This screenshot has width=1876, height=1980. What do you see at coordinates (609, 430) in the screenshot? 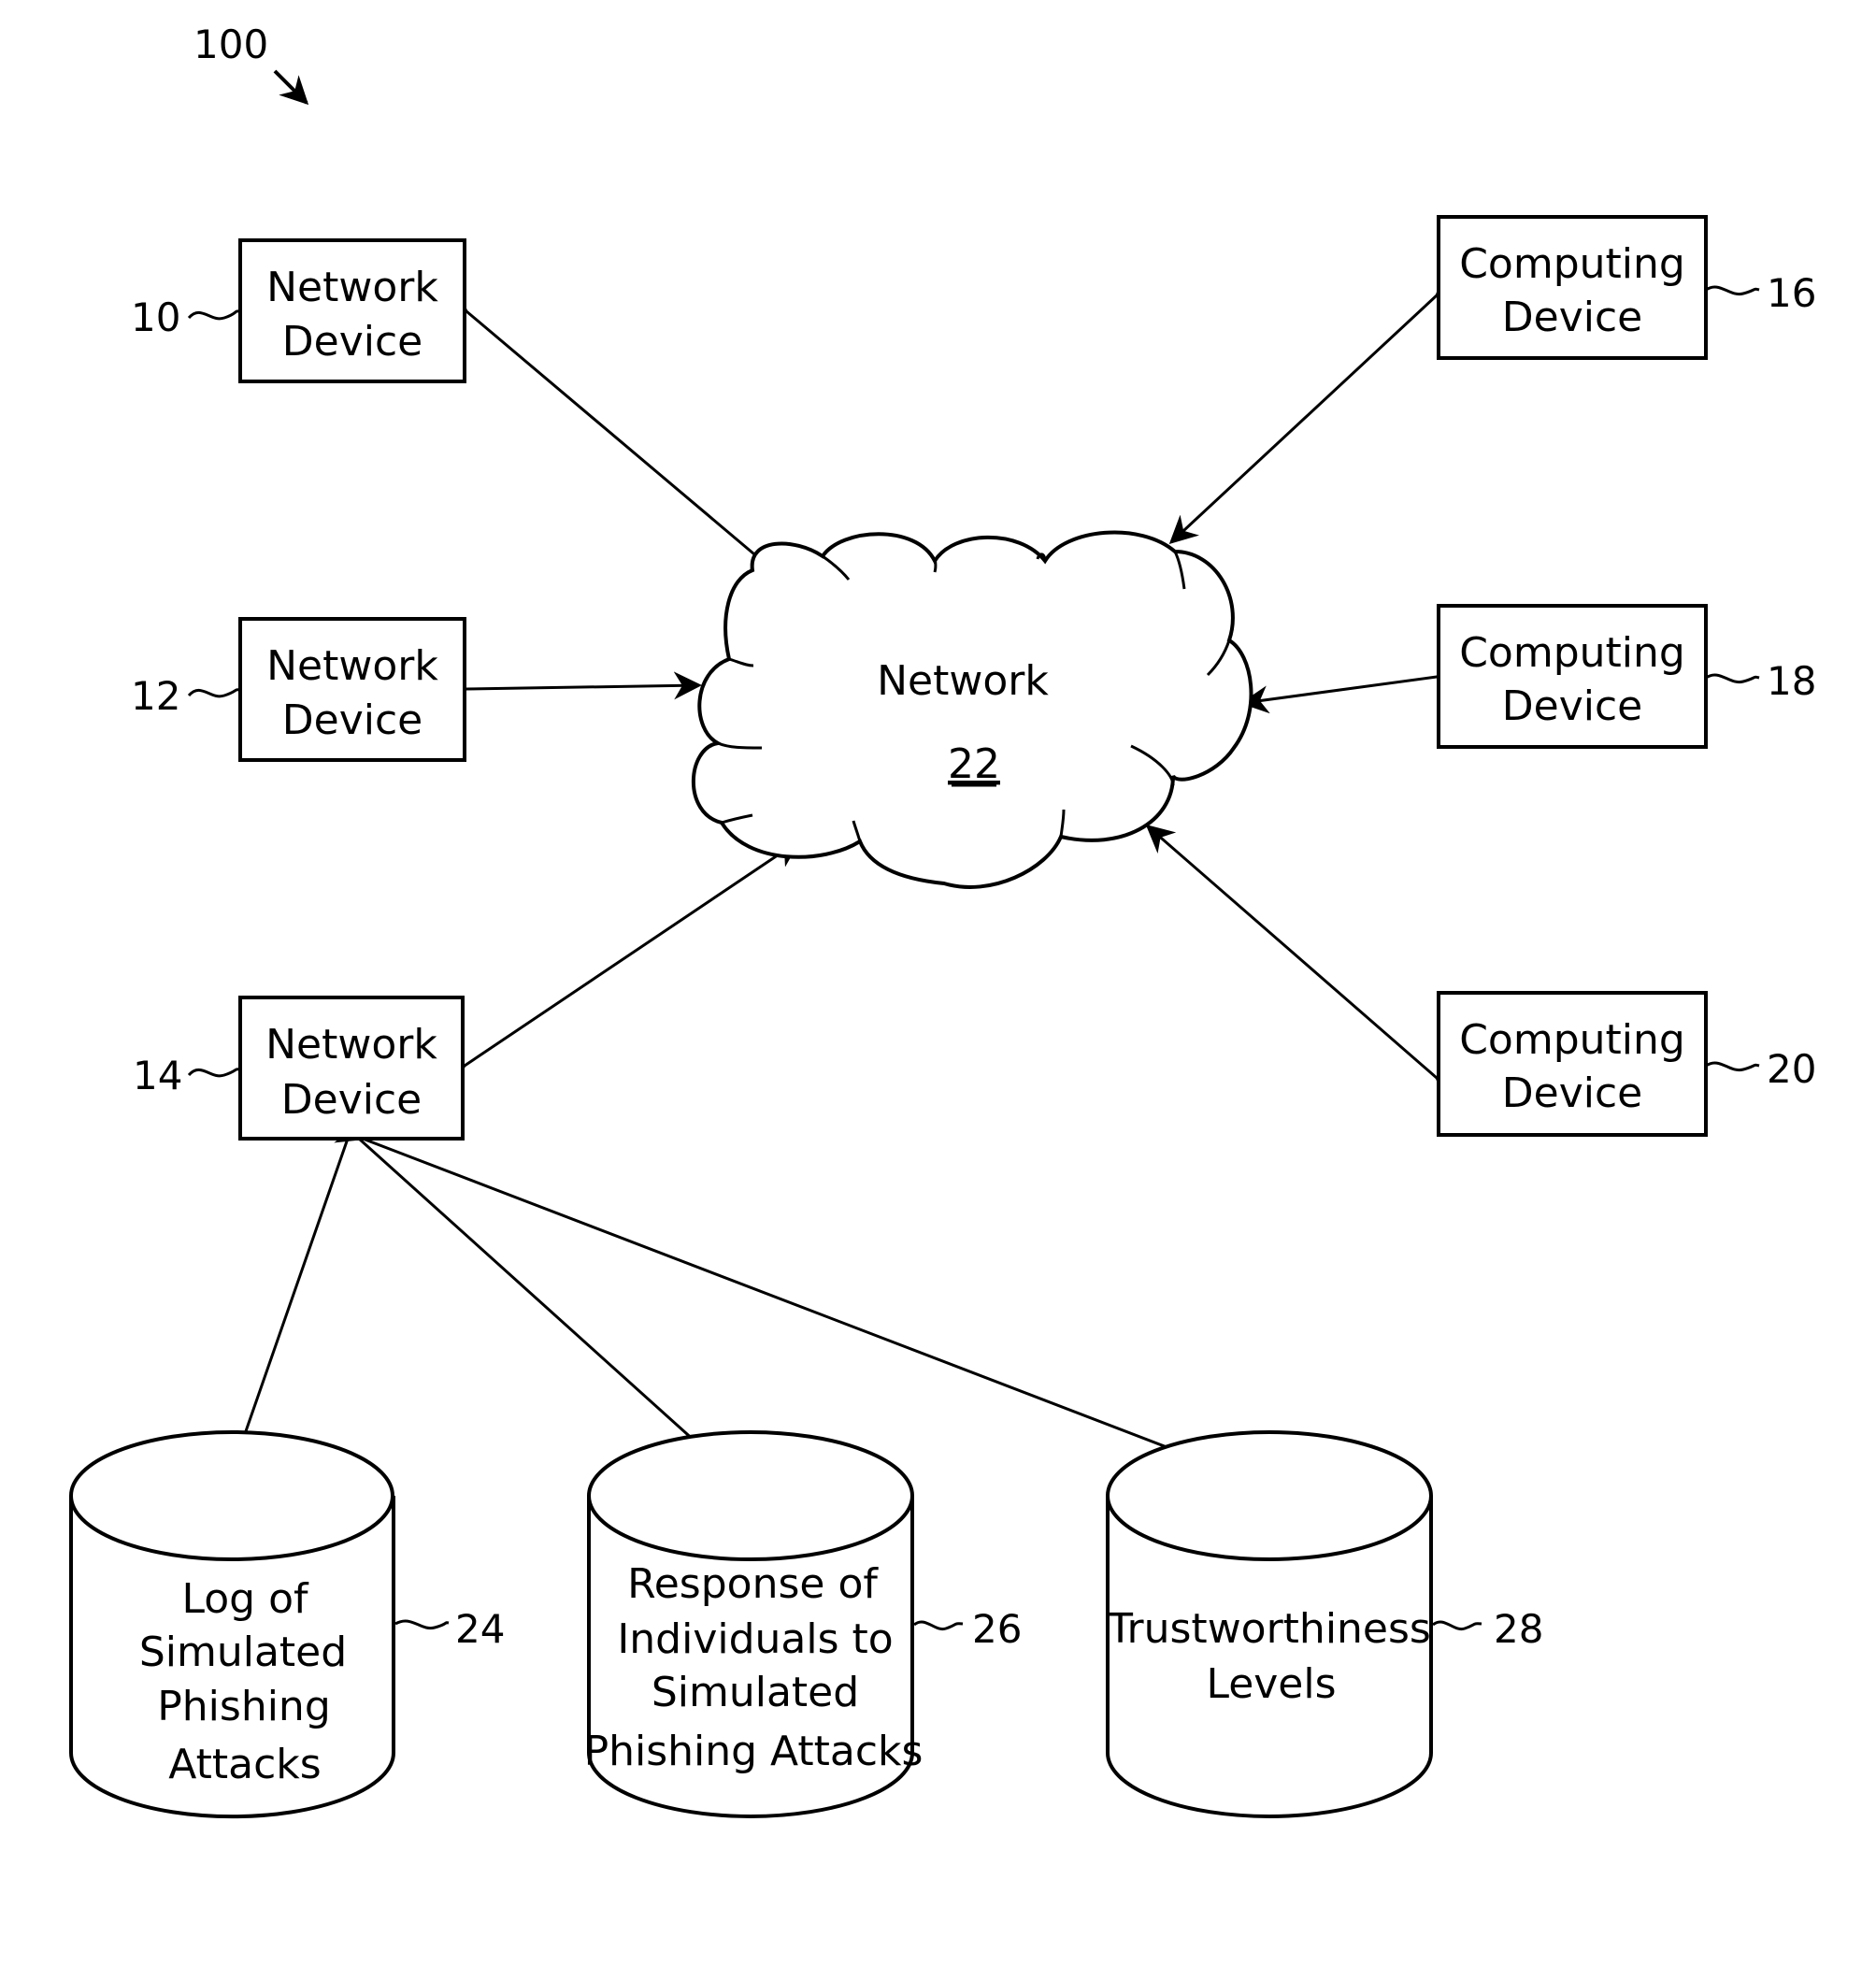
I see `connection-arrow-nd10-network` at bounding box center [609, 430].